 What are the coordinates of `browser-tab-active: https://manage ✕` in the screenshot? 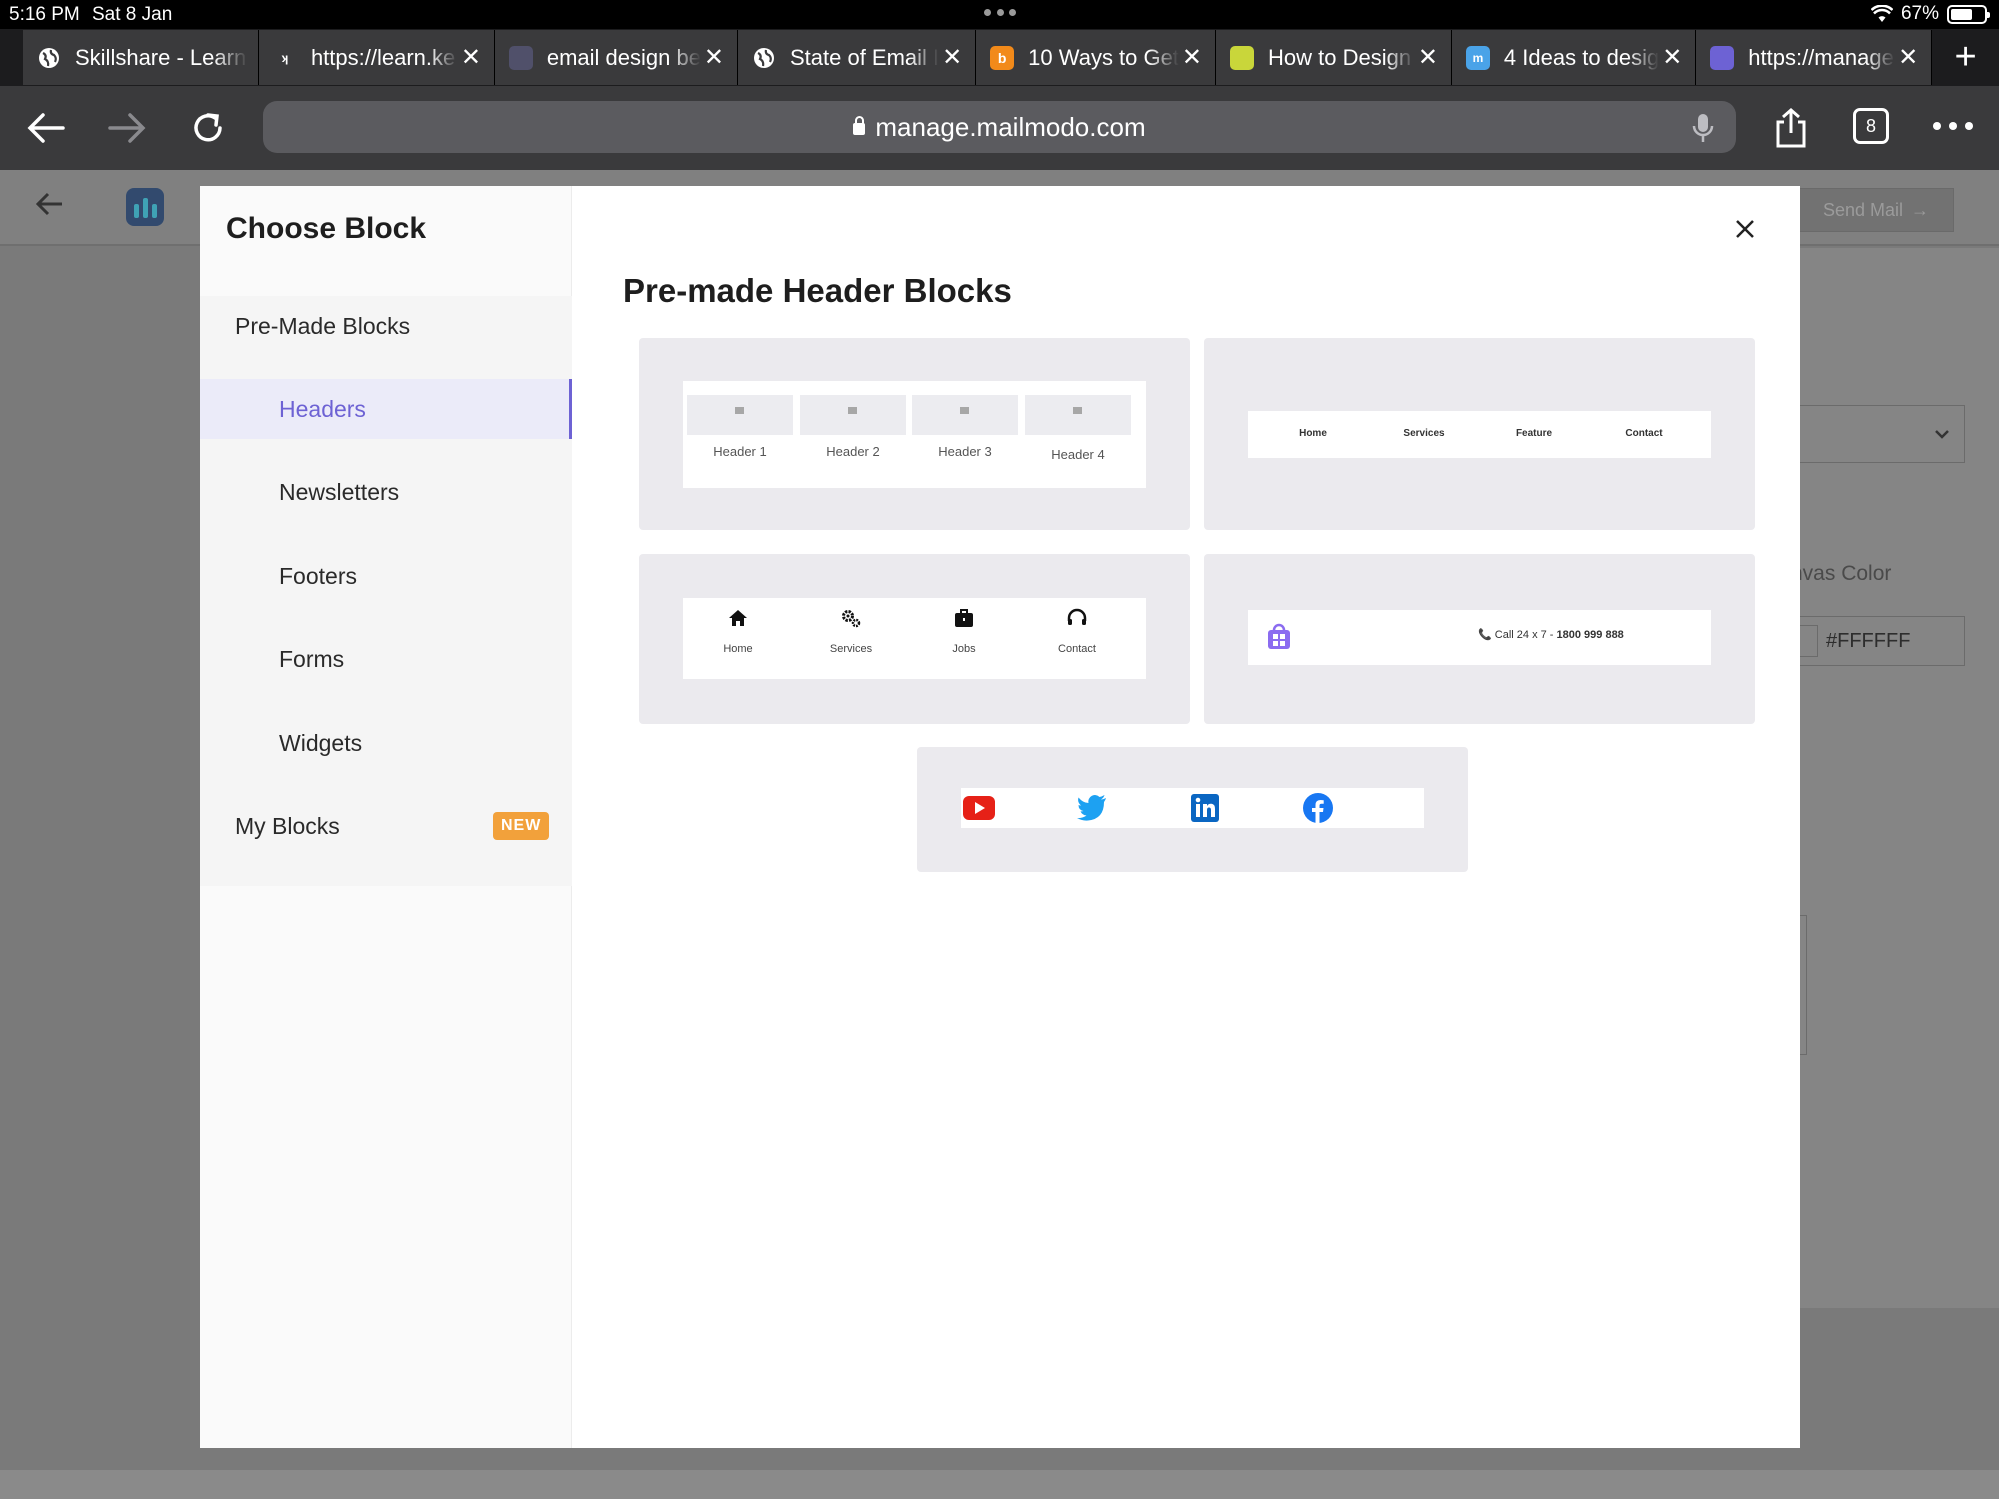 It's located at (1814, 57).